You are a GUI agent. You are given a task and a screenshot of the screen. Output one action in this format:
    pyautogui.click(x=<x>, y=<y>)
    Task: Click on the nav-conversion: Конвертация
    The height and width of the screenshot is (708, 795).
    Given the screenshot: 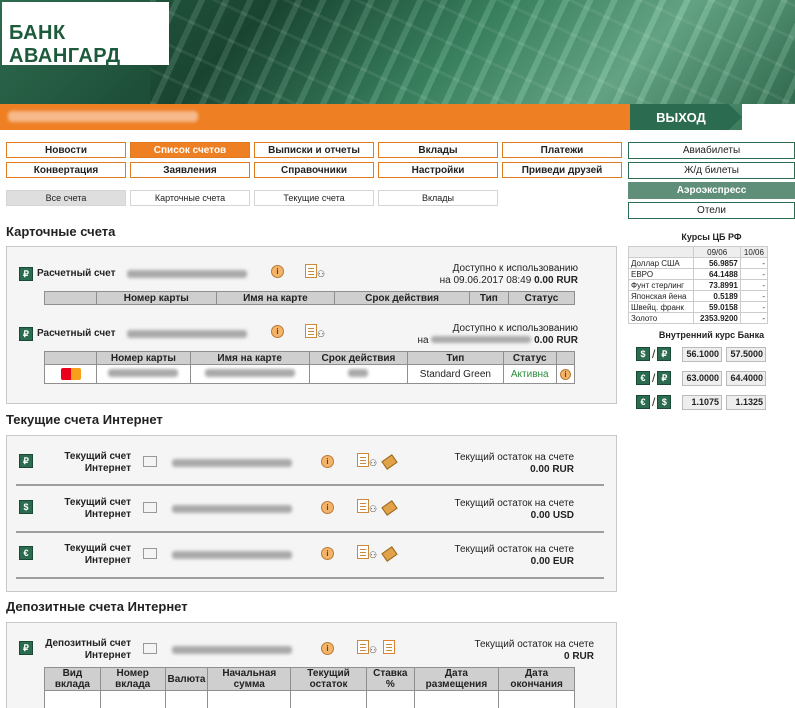 What is the action you would take?
    pyautogui.click(x=66, y=170)
    